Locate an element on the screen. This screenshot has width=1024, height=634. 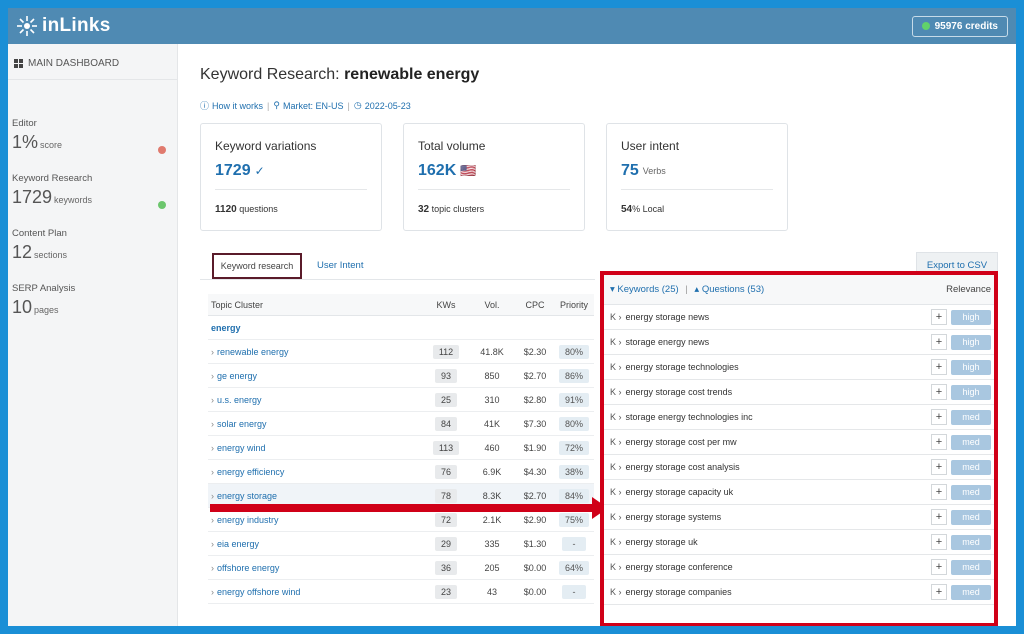
table-row: › u.s. energy 25 310 $2.80 91% is located at coordinates (401, 400).